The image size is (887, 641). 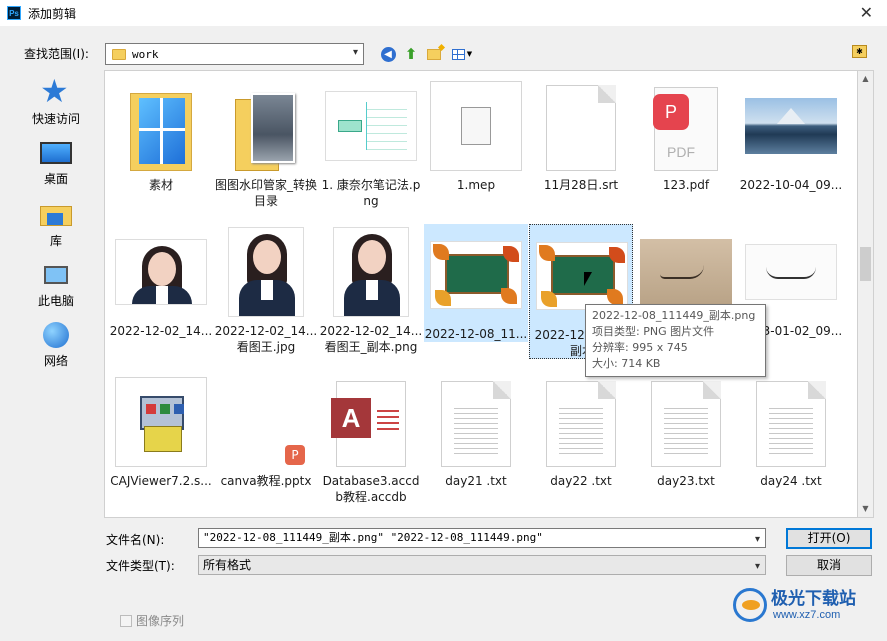 What do you see at coordinates (807, 615) in the screenshot?
I see `watermark-url: www.xz7.com` at bounding box center [807, 615].